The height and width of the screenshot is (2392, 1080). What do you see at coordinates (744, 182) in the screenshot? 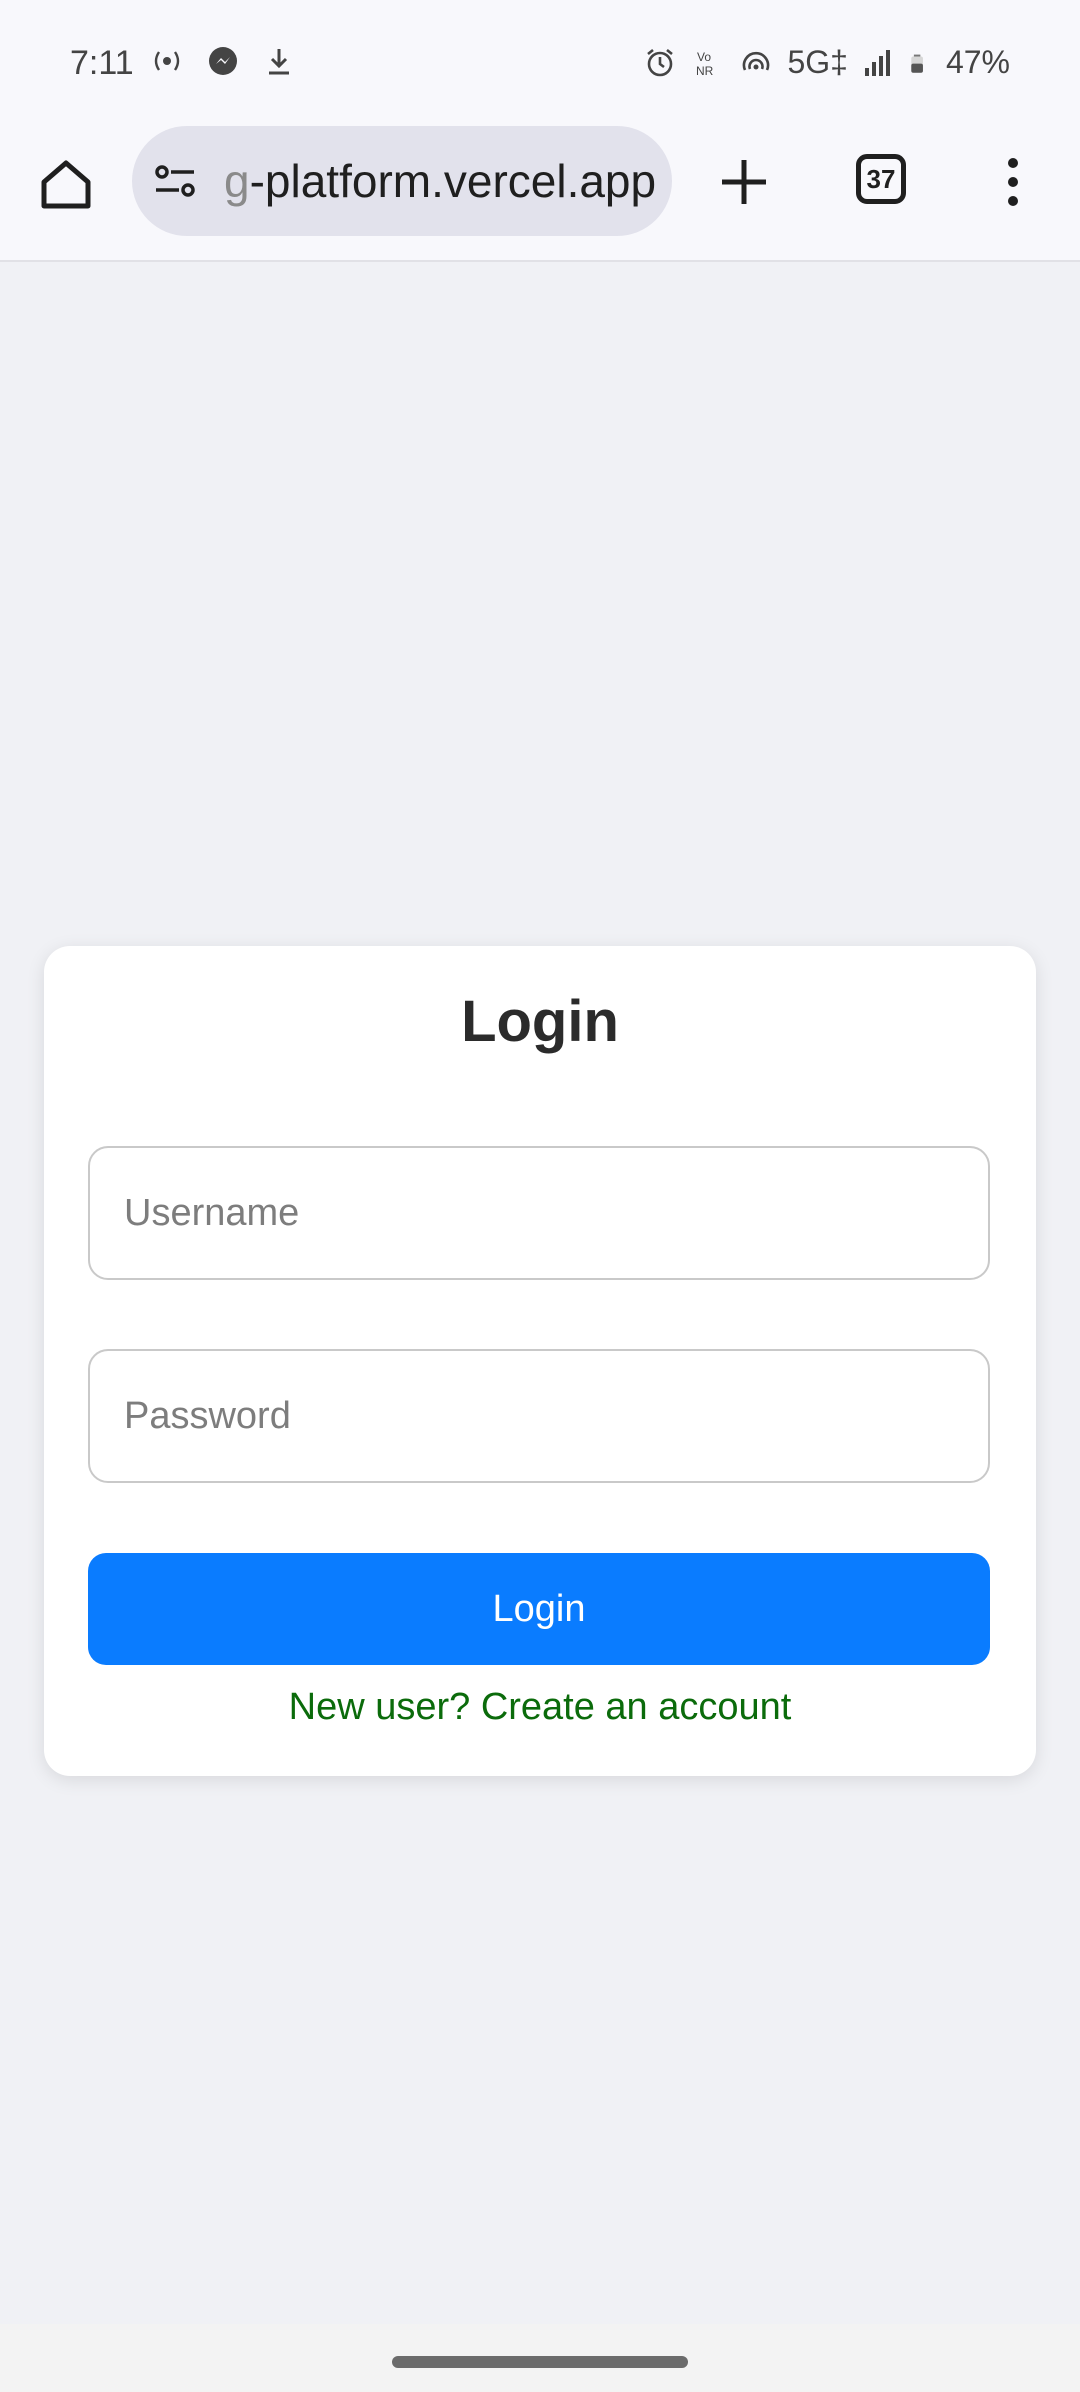
I see `plus-icon` at bounding box center [744, 182].